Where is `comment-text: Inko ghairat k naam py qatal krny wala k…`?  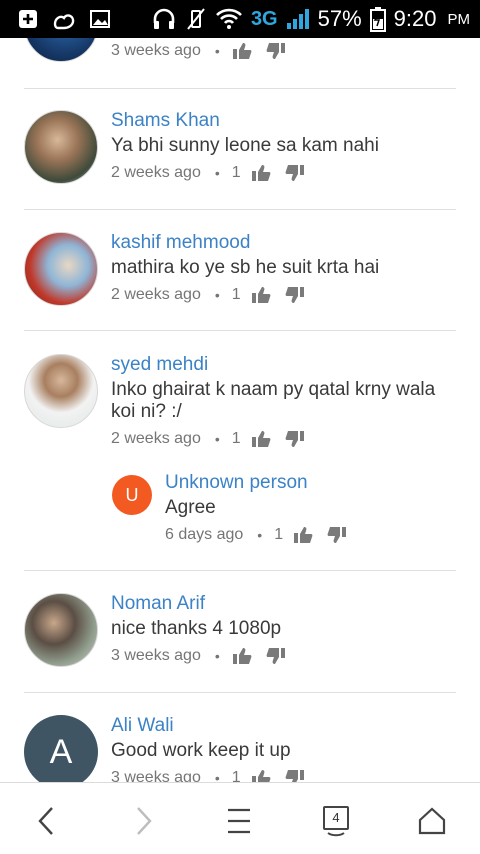
comment-text: Inko ghairat k naam py qatal krny wala k… is located at coordinates (273, 400).